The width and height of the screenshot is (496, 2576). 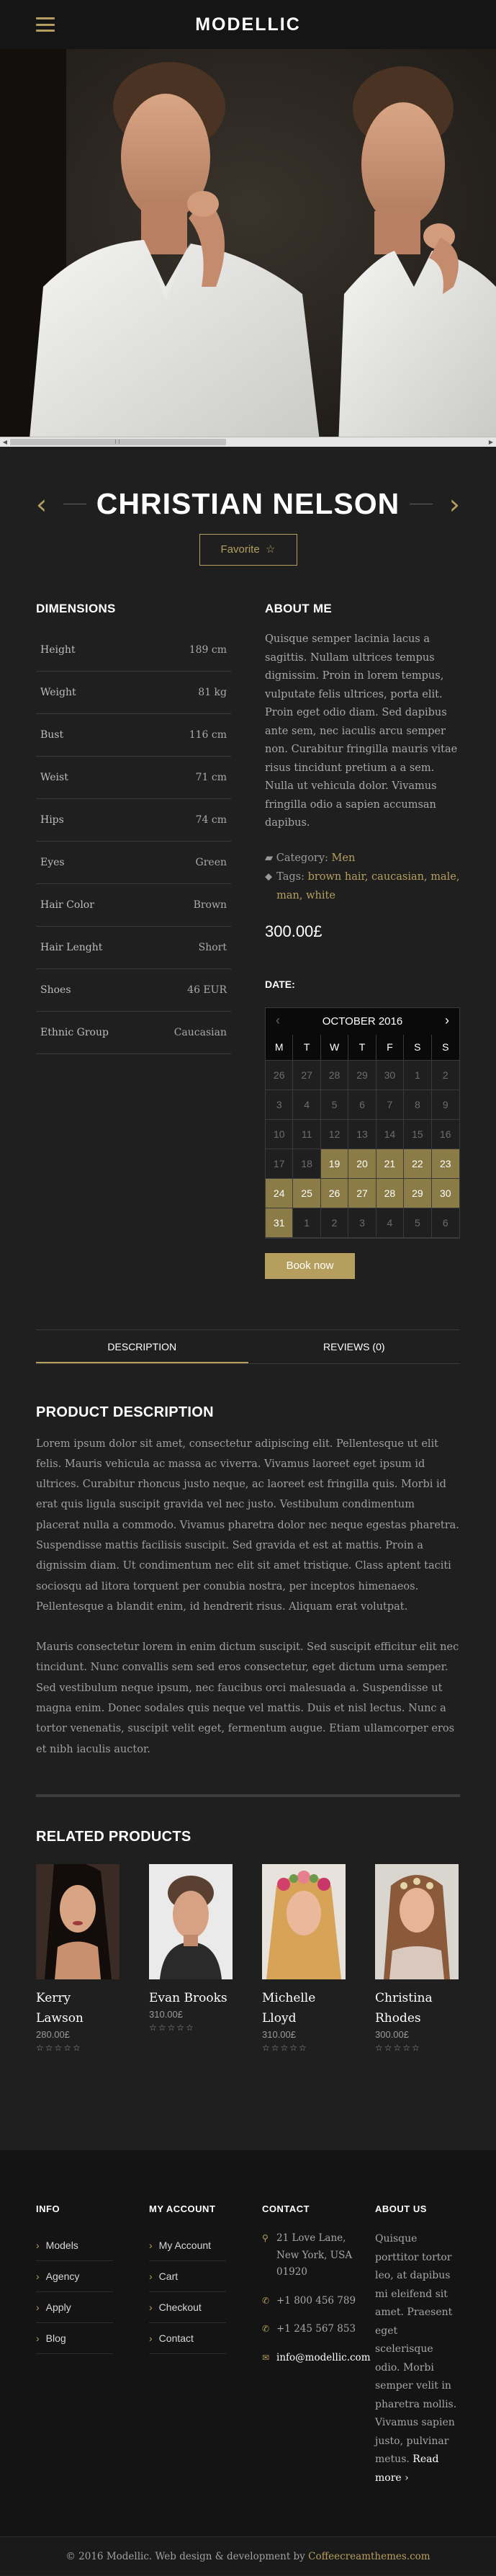 I want to click on book-now-button: Book now, so click(x=310, y=1265).